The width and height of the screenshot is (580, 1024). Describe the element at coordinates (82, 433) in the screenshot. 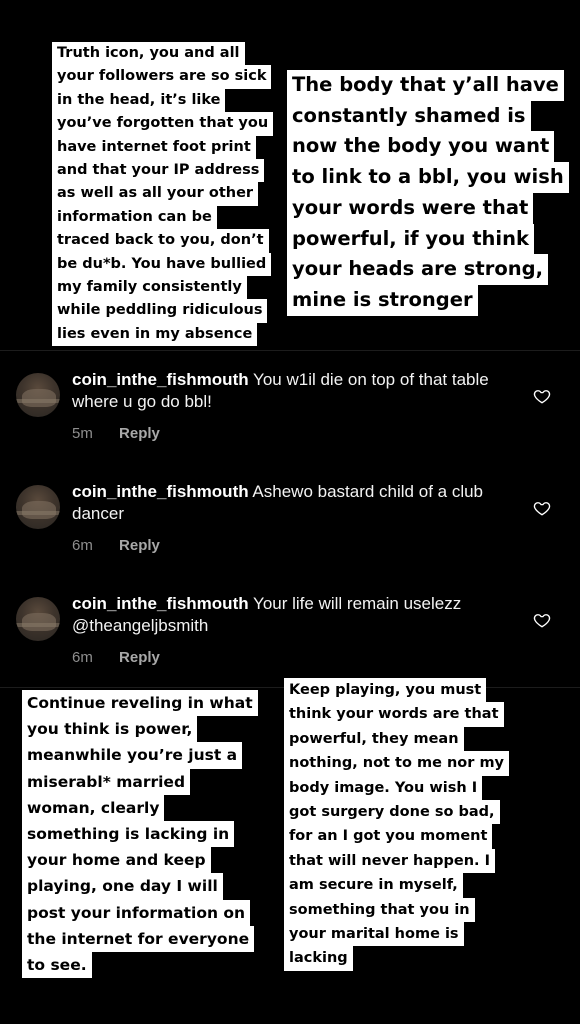

I see `comment-time: 5m` at that location.